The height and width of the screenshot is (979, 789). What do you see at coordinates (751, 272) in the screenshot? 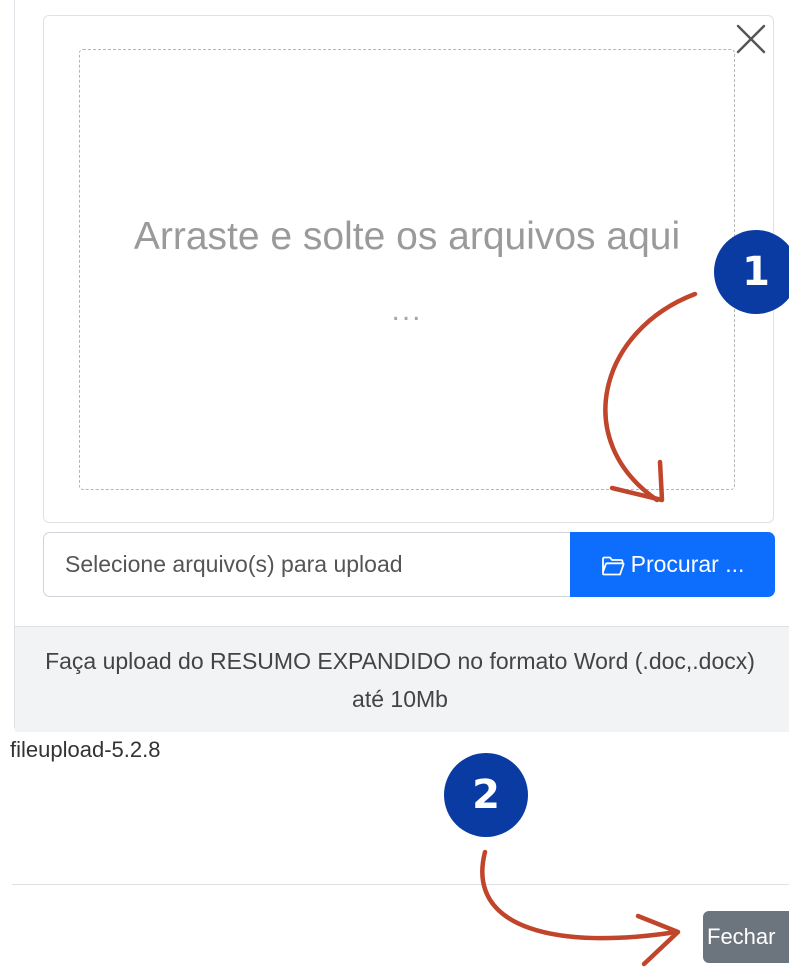
I see `step-1-badge: 1` at bounding box center [751, 272].